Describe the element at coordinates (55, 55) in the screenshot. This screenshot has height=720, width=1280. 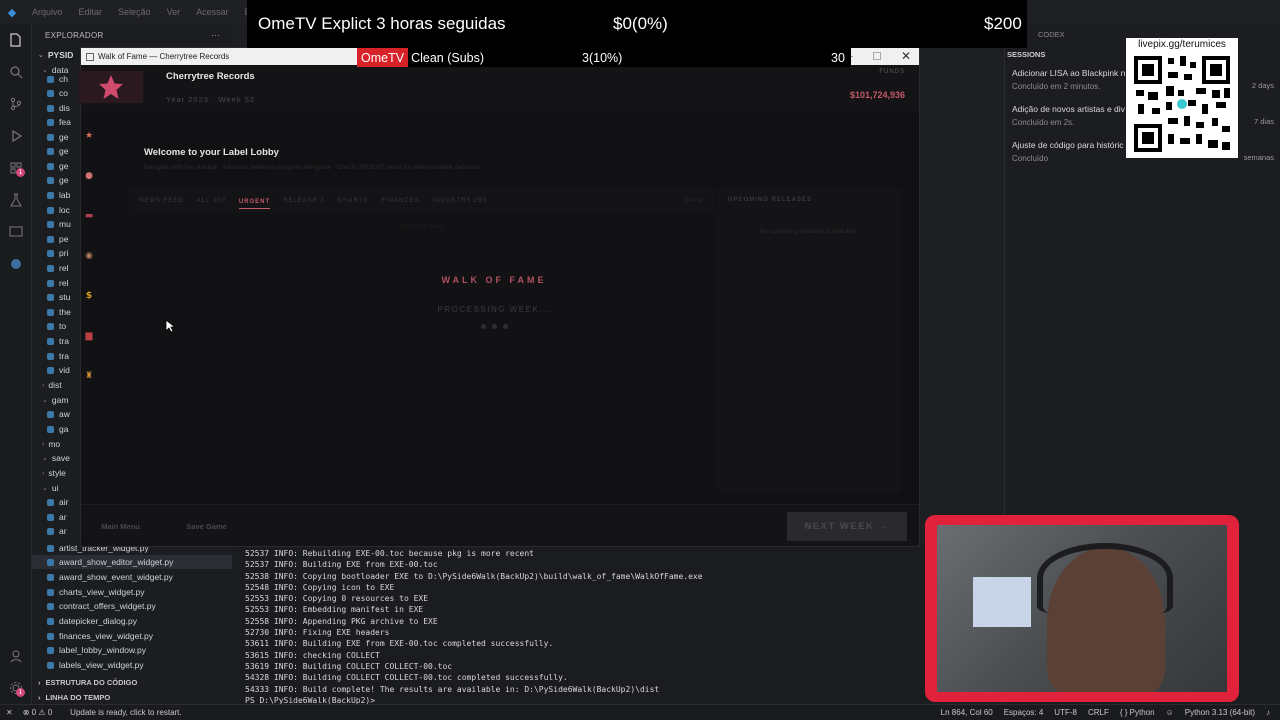
I see `tree-folder-root: ⌄ PYSID` at that location.